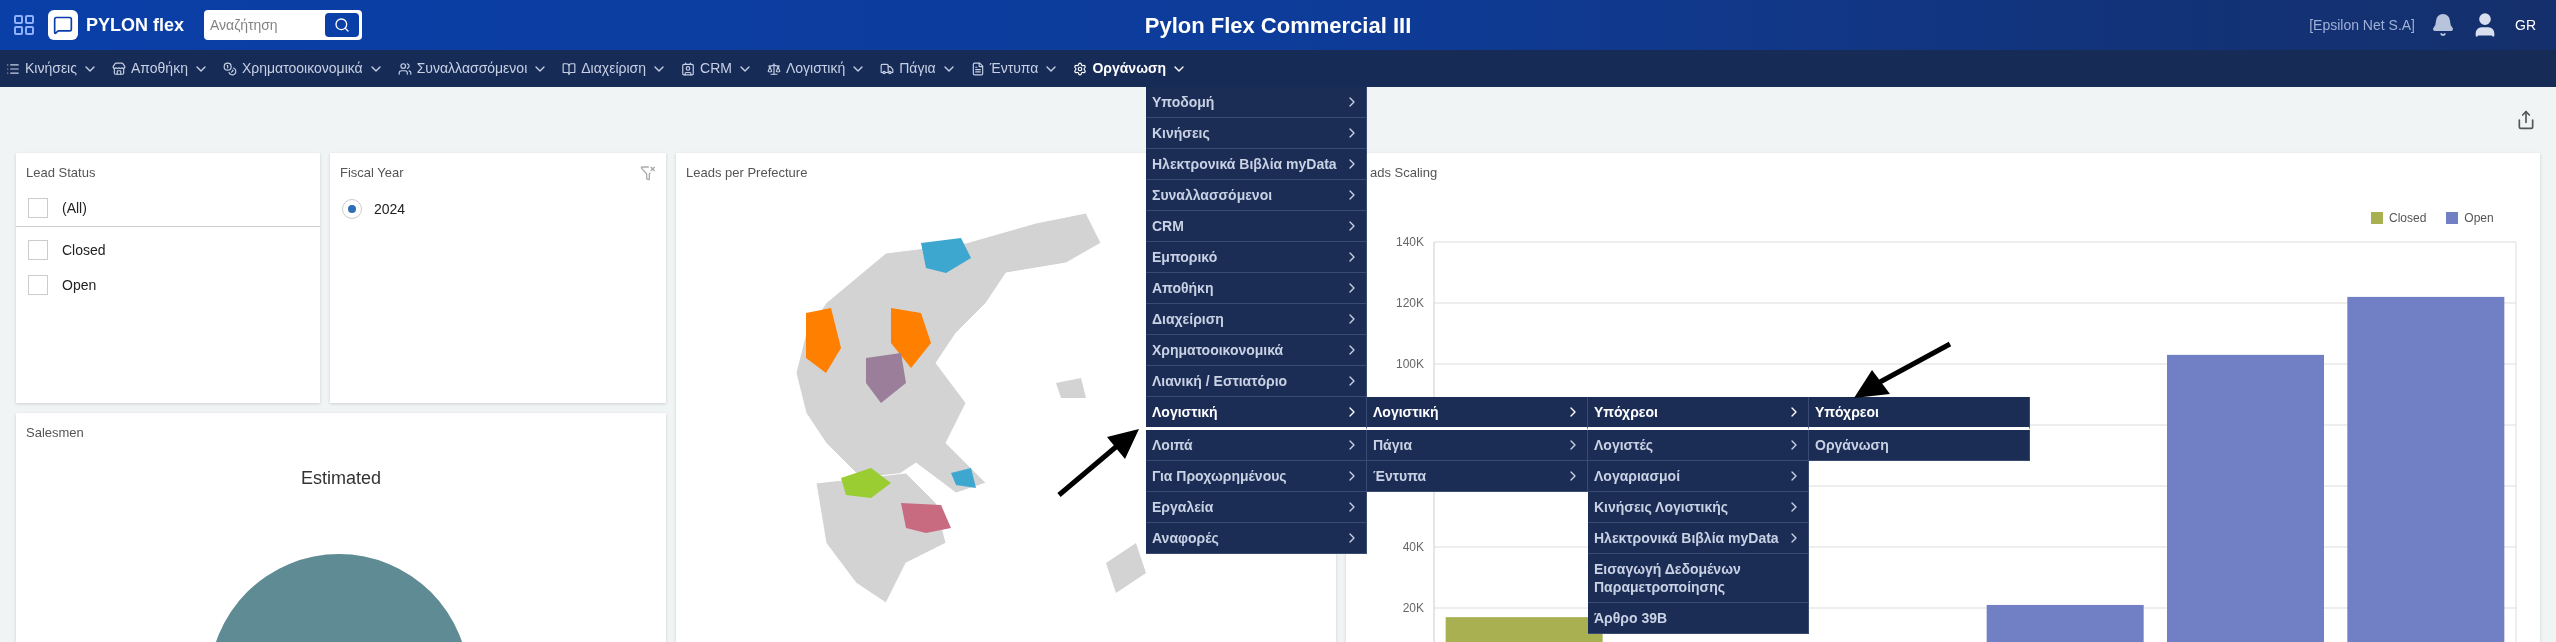  What do you see at coordinates (1698, 578) in the screenshot?
I see `menu-item: Εισαγωγή Δεδομένων Παραμετροποίησης` at bounding box center [1698, 578].